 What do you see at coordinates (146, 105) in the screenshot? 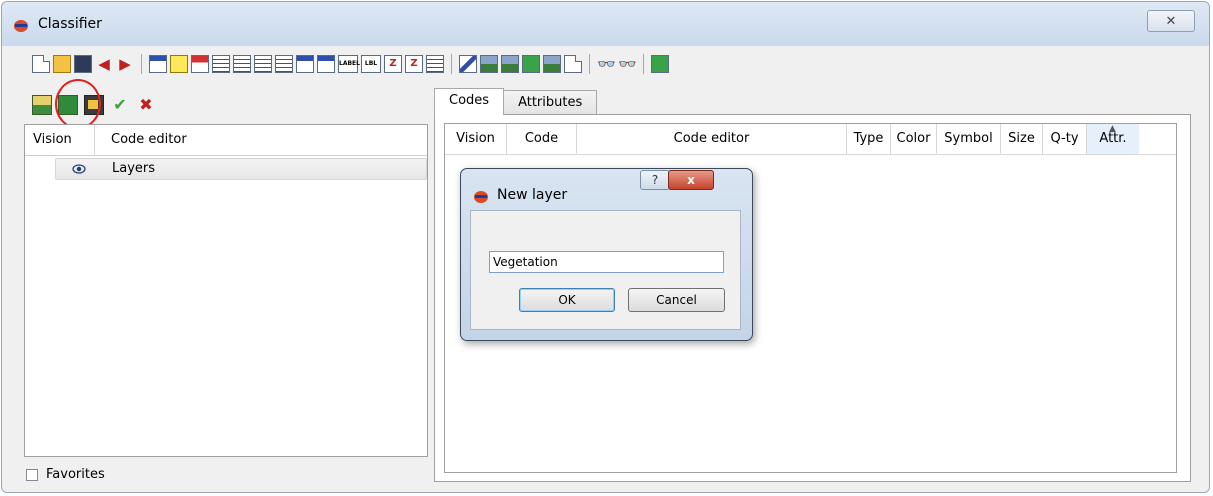
I see `delete-layer-icon: ✖` at bounding box center [146, 105].